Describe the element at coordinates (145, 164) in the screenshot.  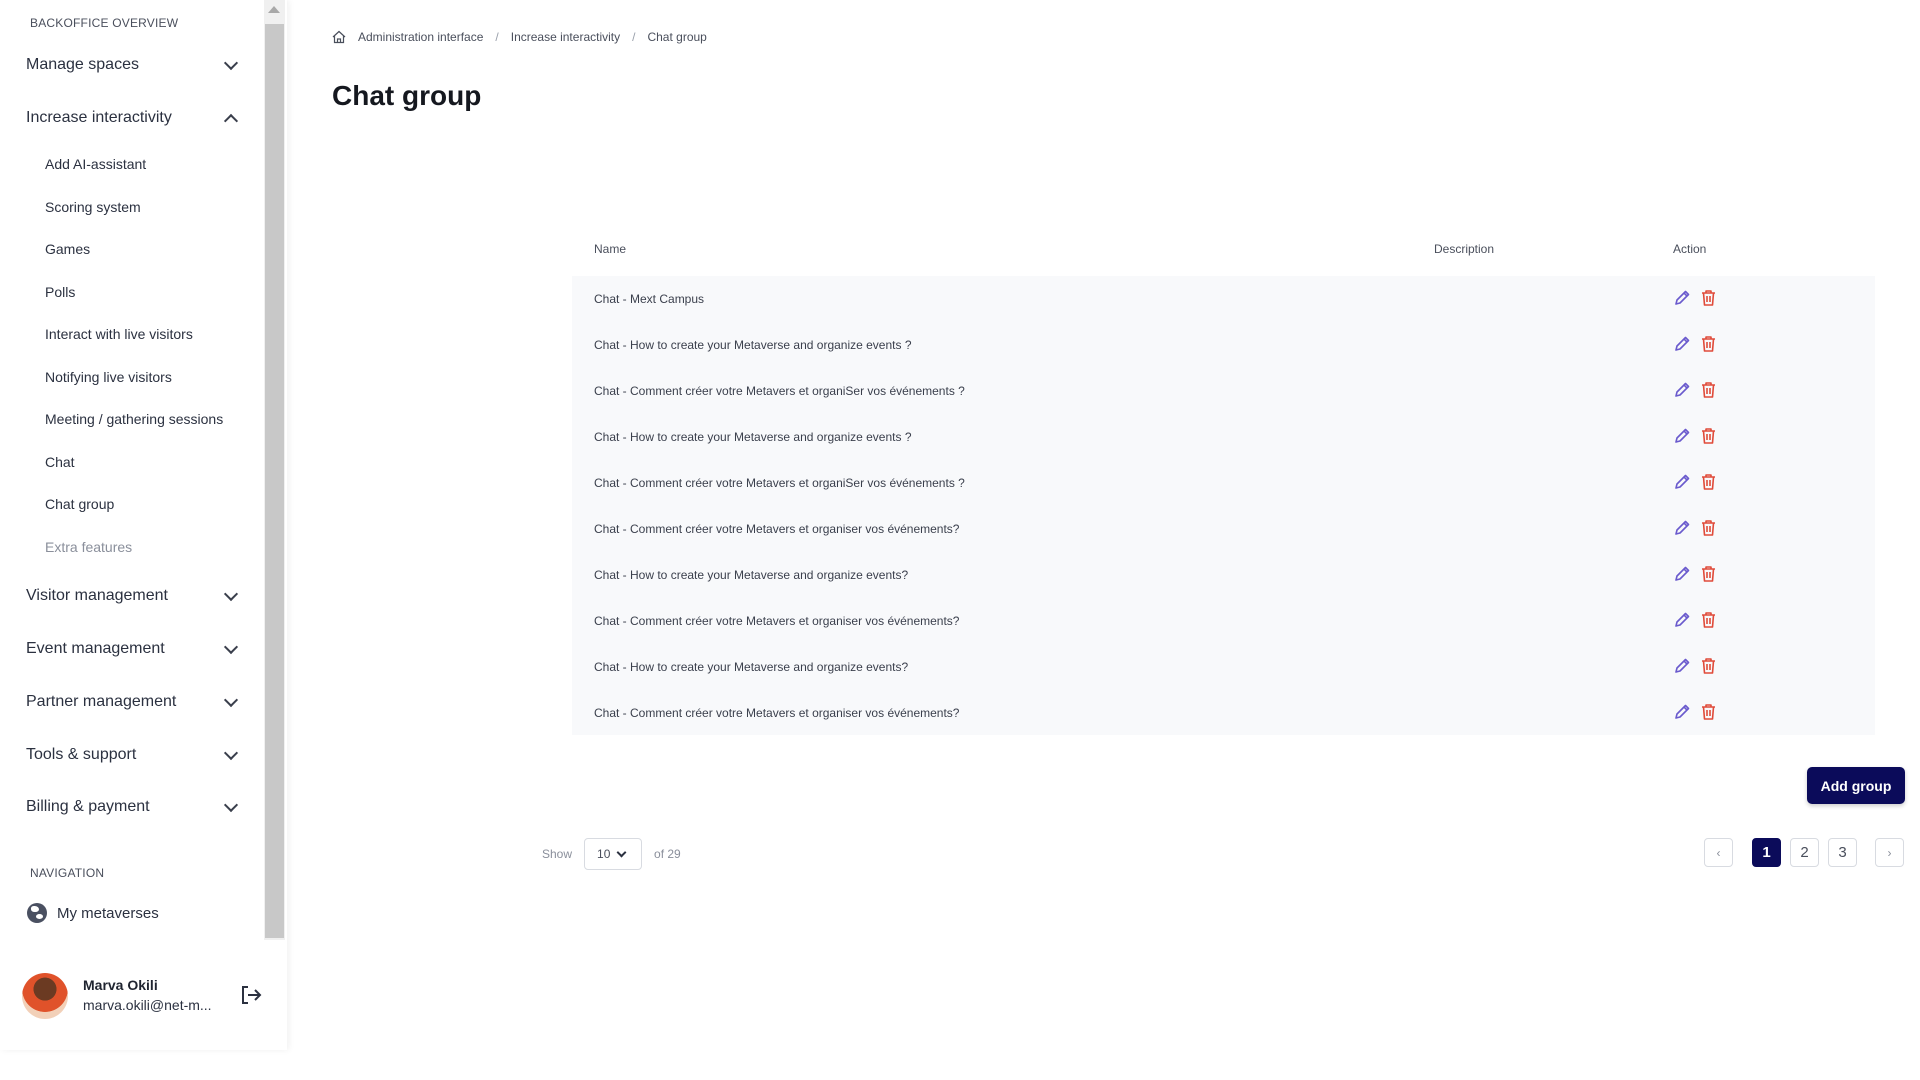
I see `sidebar-item-add-ai-assistant: Add AI-assistant` at that location.